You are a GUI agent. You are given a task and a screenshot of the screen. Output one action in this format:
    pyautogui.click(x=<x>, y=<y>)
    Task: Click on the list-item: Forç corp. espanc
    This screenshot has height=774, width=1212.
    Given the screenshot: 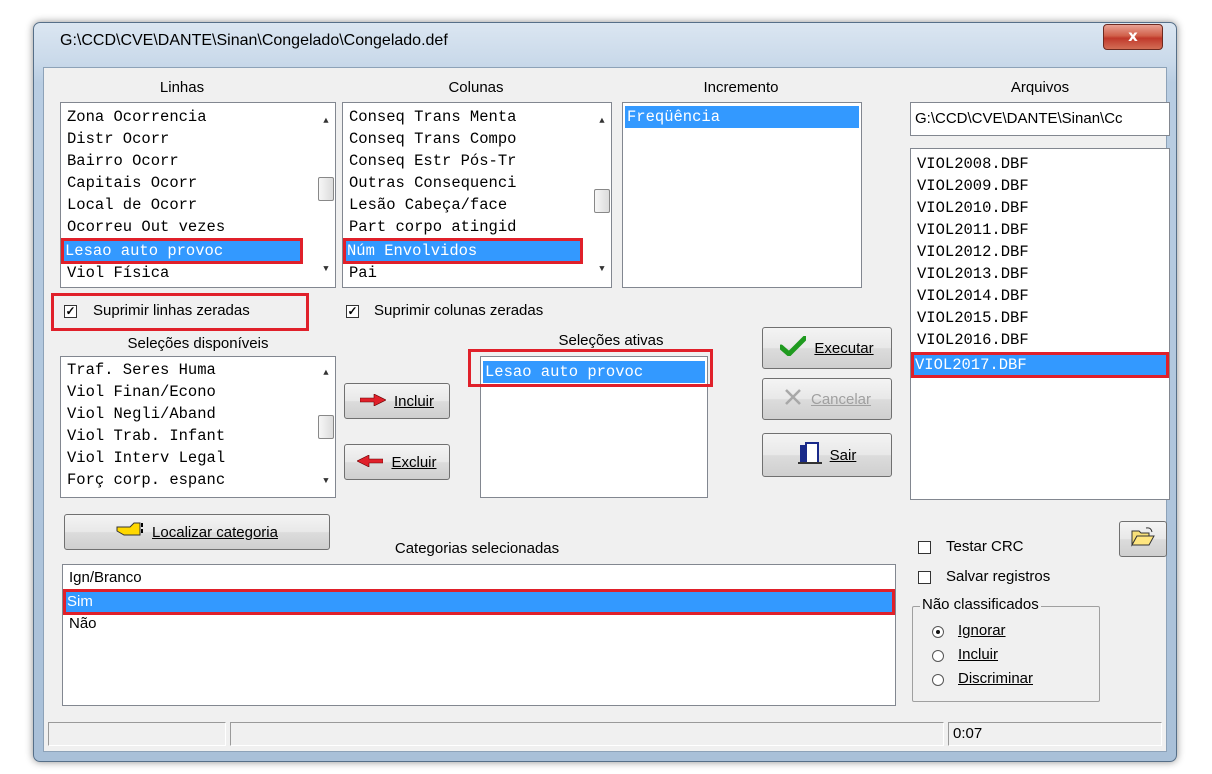 What is the action you would take?
    pyautogui.click(x=188, y=480)
    